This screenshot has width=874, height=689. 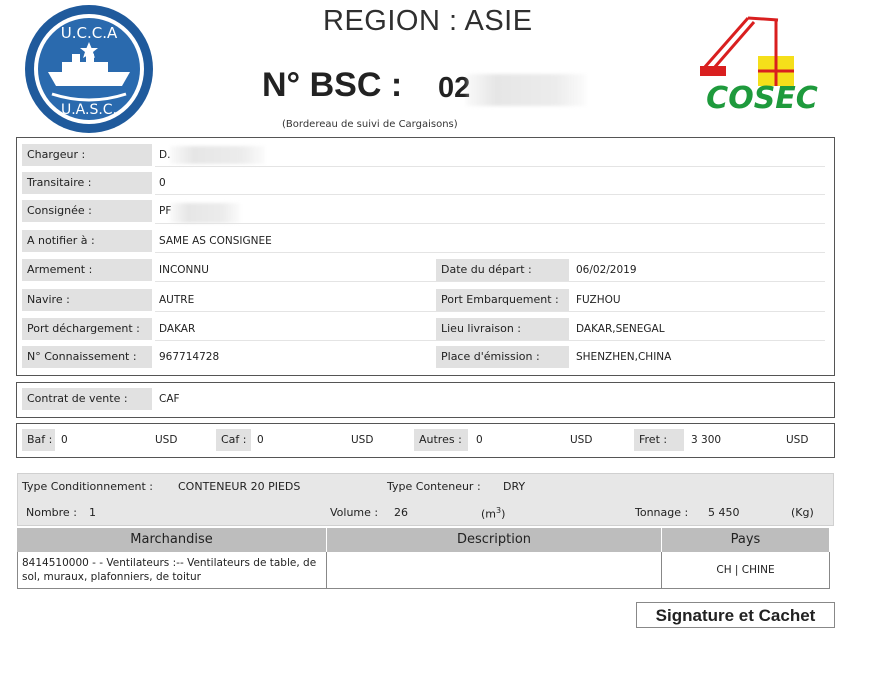 What do you see at coordinates (514, 486) in the screenshot?
I see `type-conteneur-value: DRY` at bounding box center [514, 486].